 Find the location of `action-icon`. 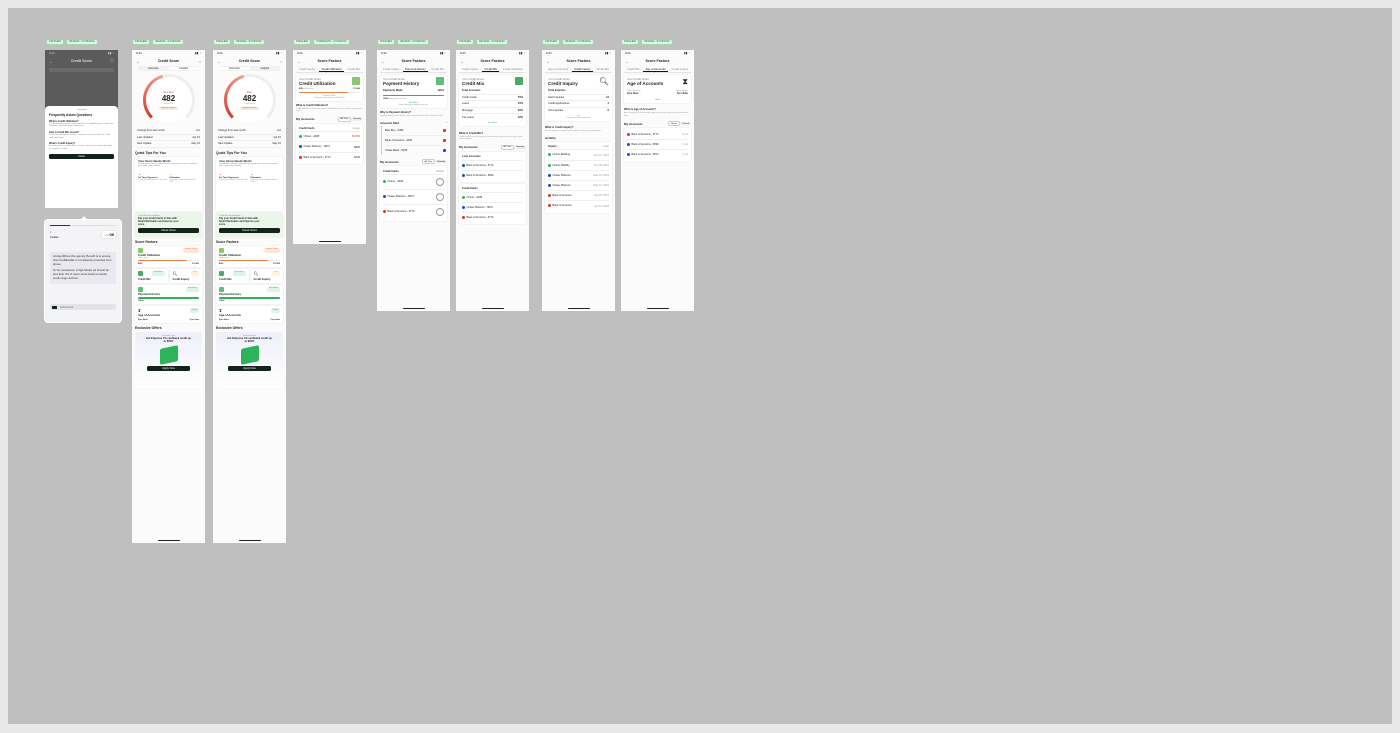

action-icon is located at coordinates (54, 307).